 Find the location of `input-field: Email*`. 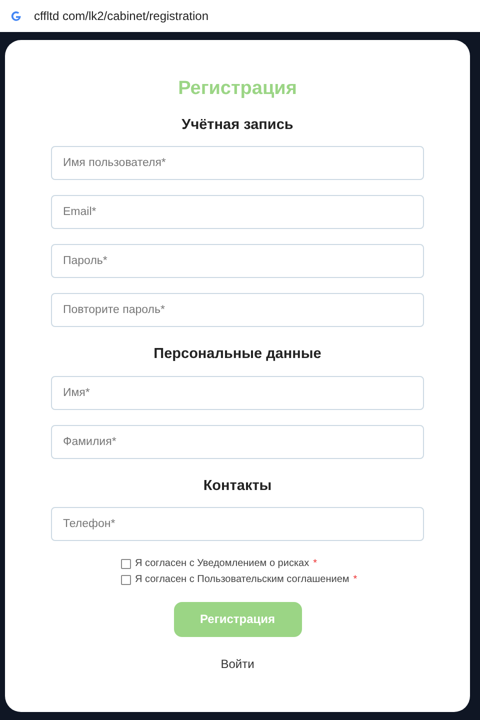

input-field: Email* is located at coordinates (237, 212).